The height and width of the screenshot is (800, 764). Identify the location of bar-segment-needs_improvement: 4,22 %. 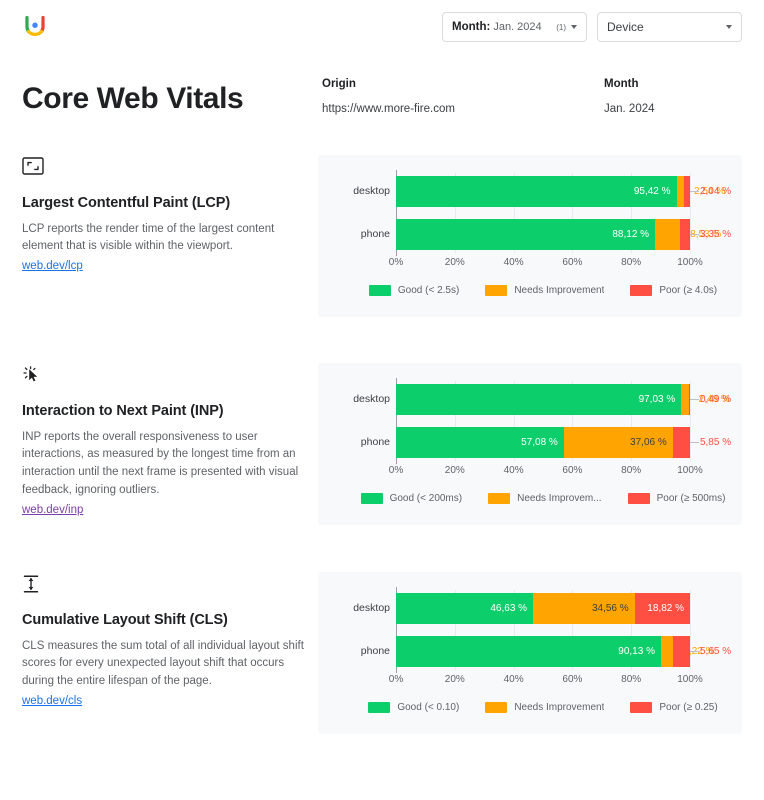
(687, 651).